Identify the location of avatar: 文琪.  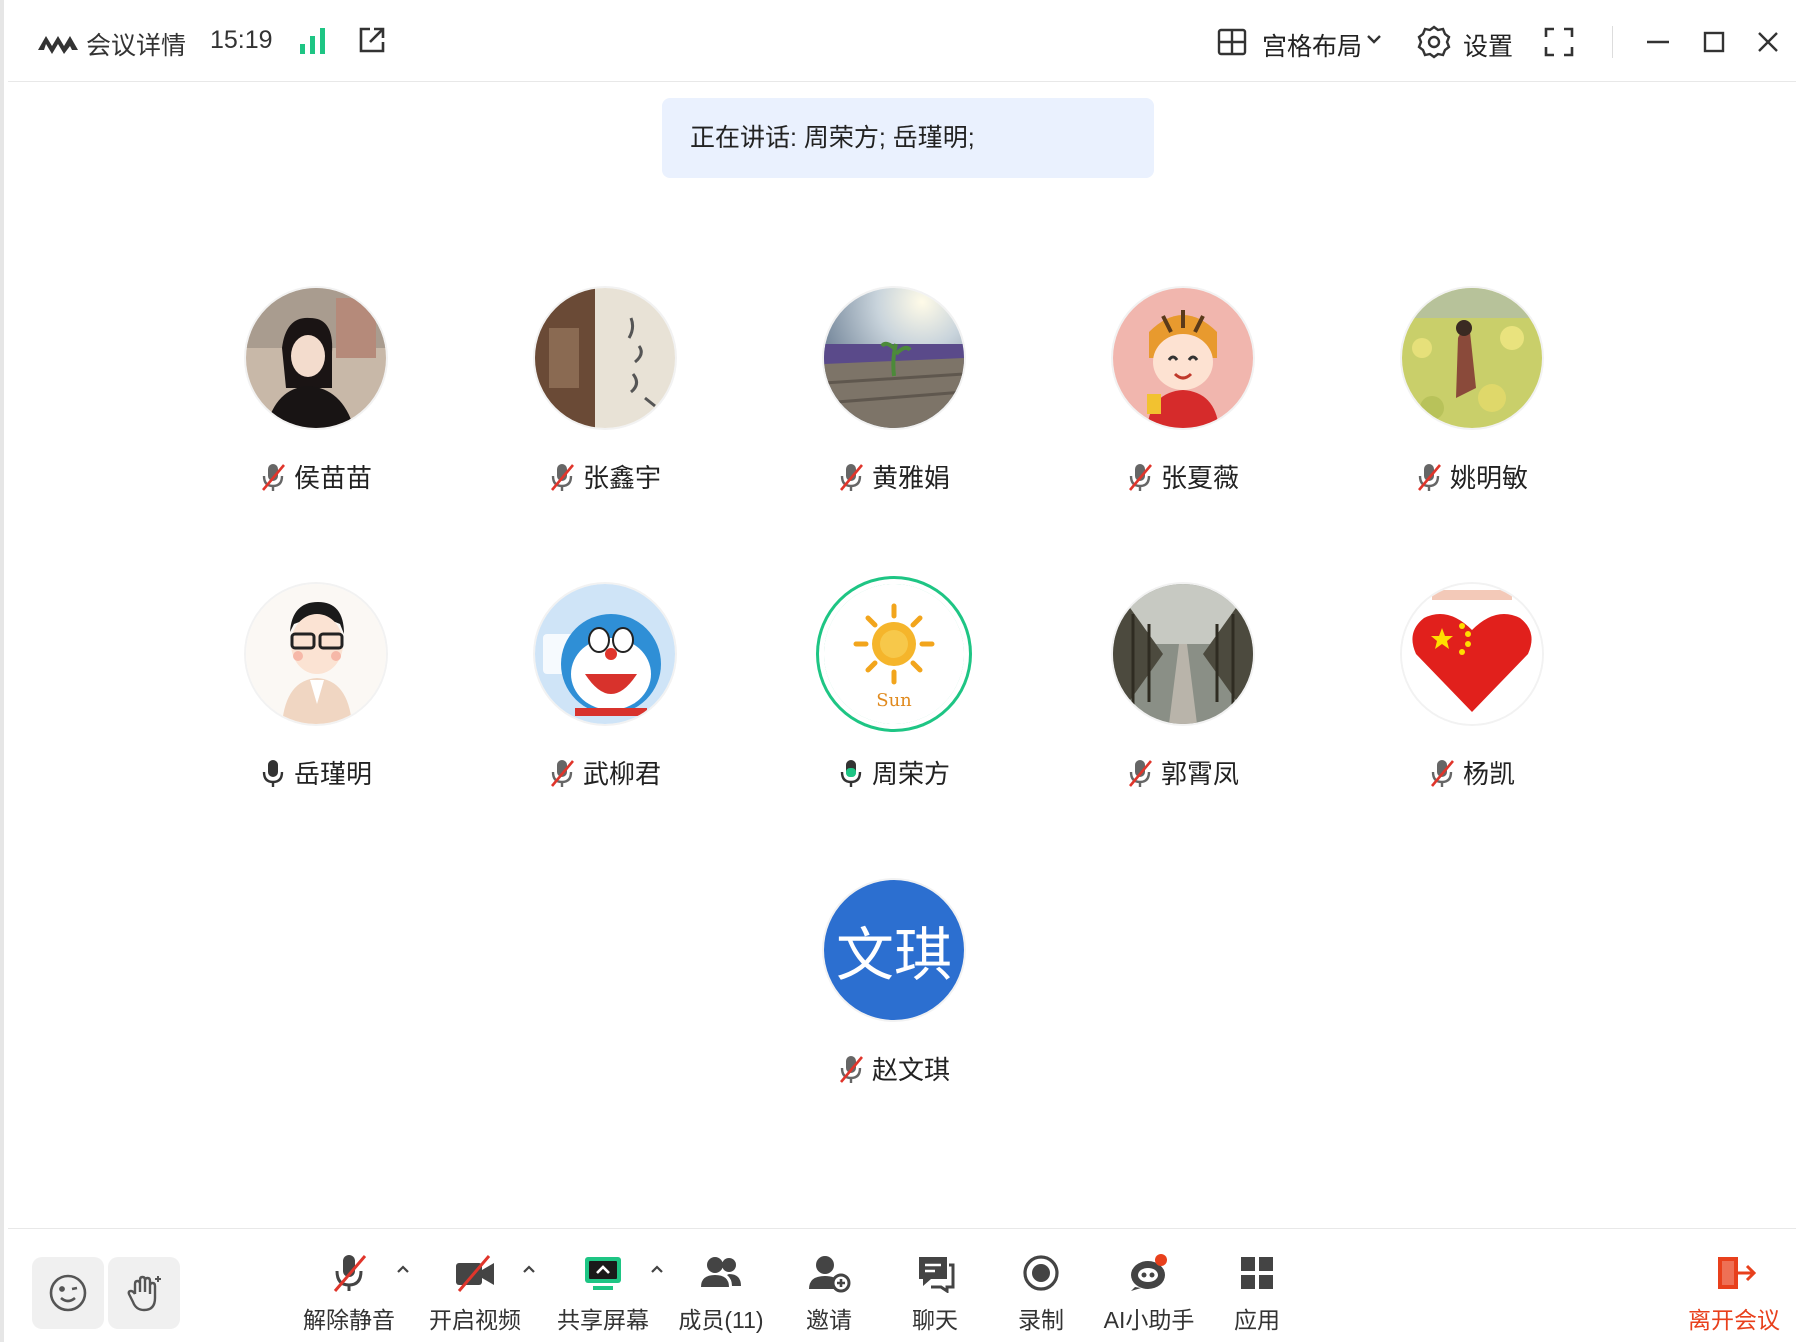
(894, 950).